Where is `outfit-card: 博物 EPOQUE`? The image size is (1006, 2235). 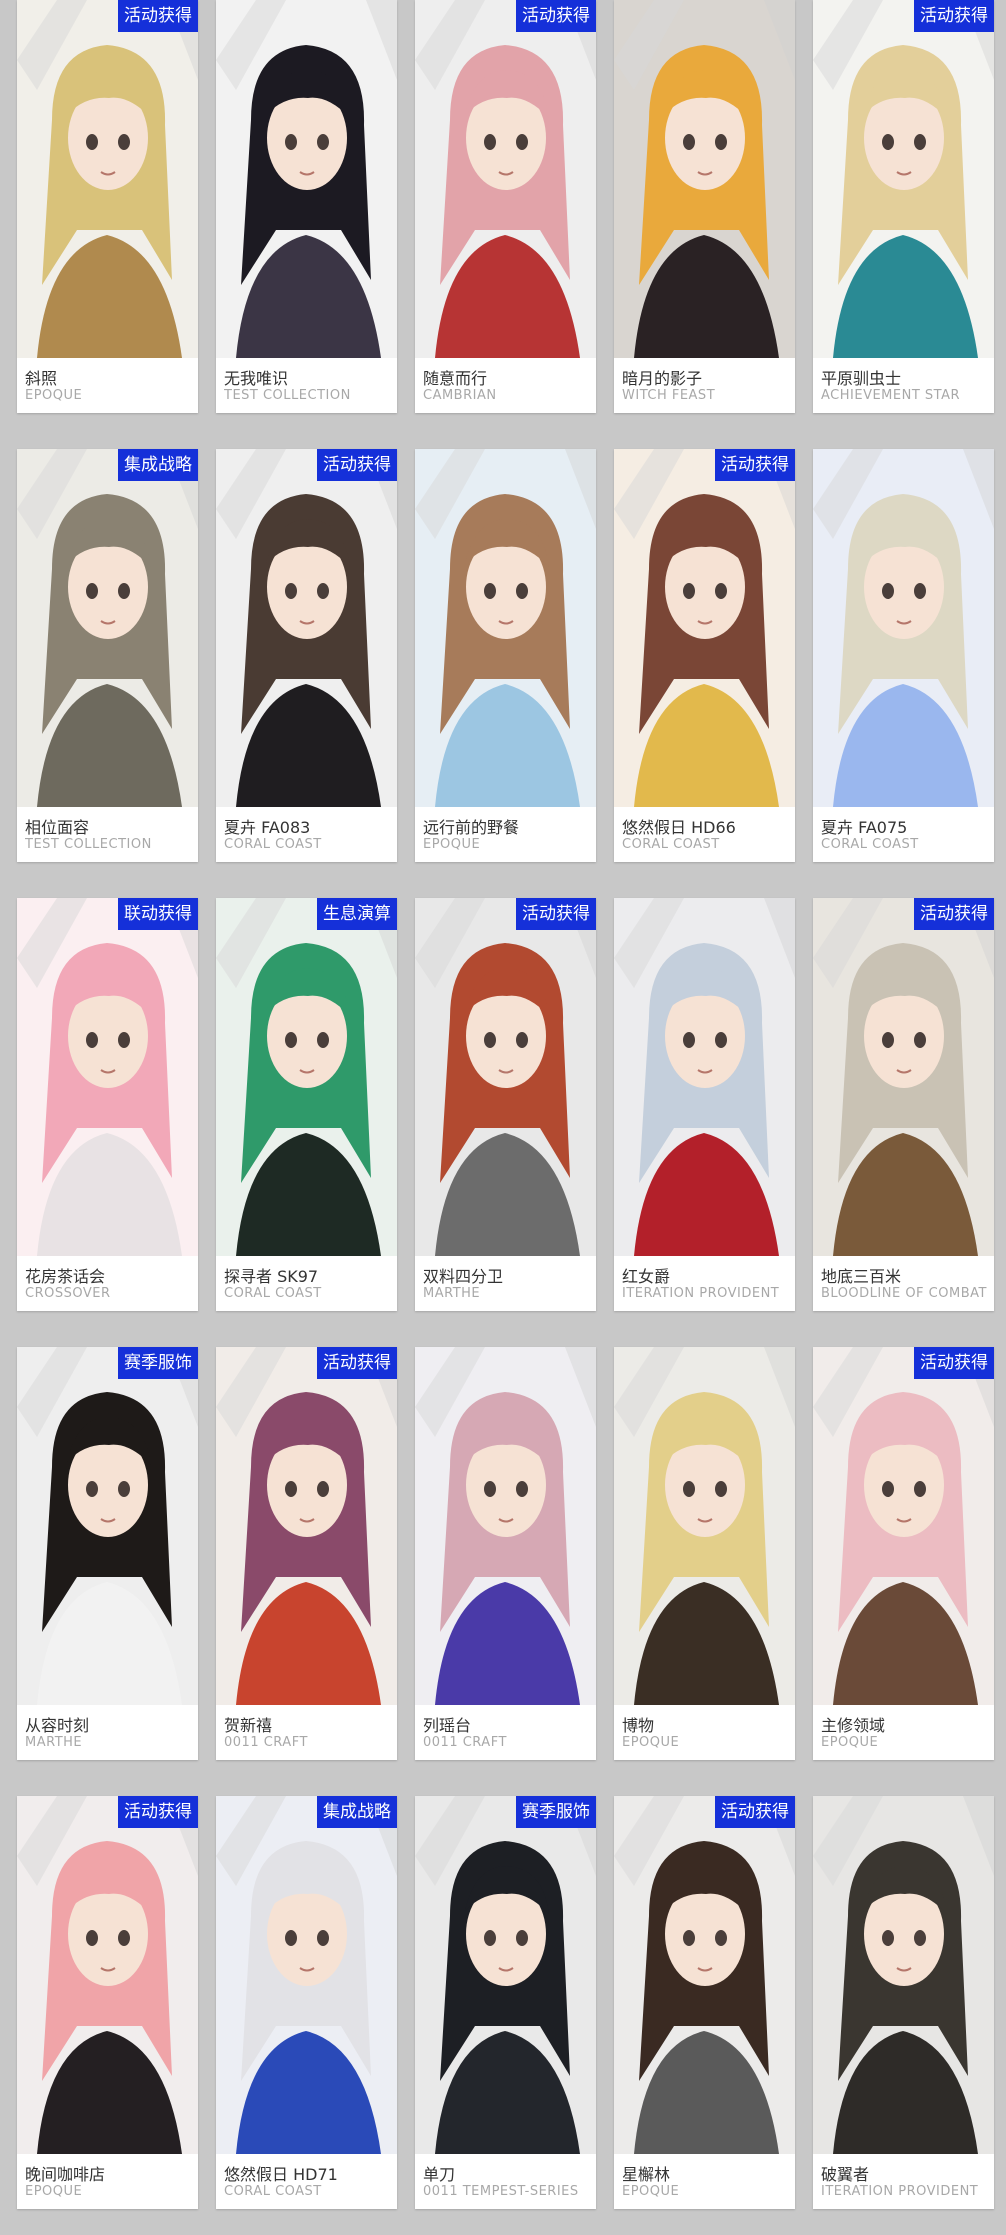 outfit-card: 博物 EPOQUE is located at coordinates (704, 1553).